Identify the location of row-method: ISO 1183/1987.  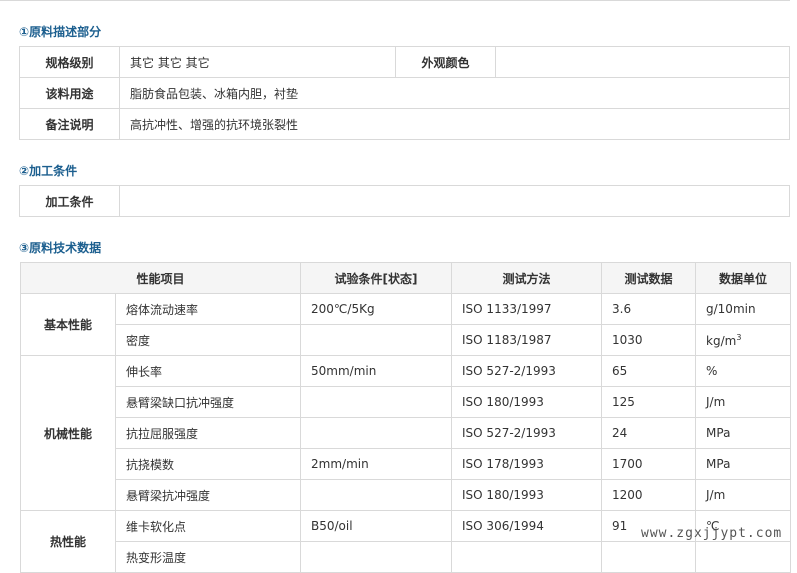
(527, 340).